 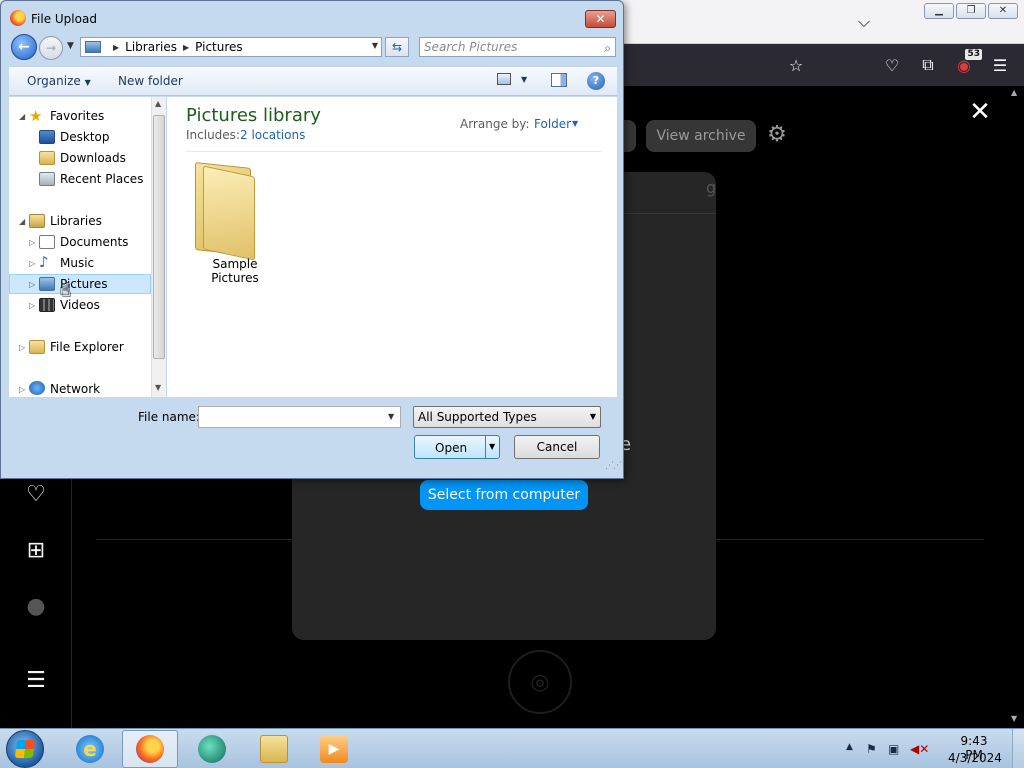 I want to click on arrange-by-value: Folder, so click(x=552, y=124).